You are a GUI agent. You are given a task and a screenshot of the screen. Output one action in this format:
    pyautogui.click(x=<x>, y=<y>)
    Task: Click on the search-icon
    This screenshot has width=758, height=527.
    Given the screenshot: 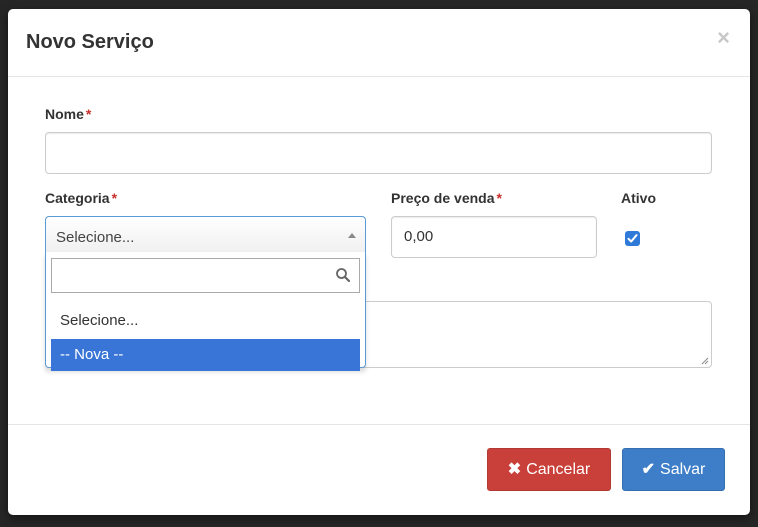 What is the action you would take?
    pyautogui.click(x=343, y=275)
    